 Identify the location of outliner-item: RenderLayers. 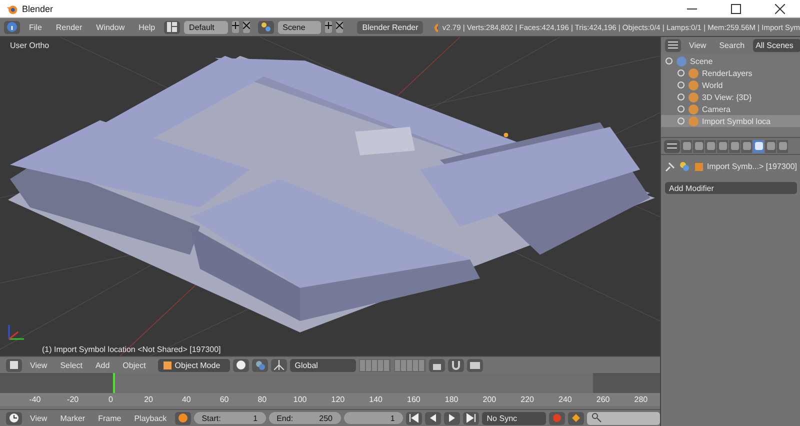
(730, 73).